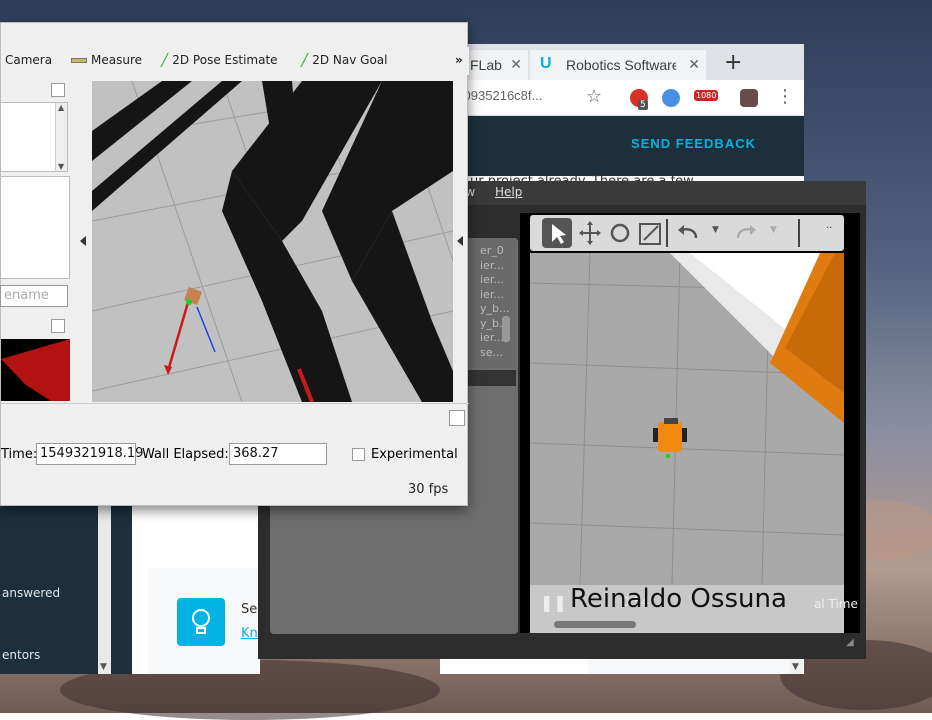 This screenshot has width=932, height=720. I want to click on gazebo-toolbar: ▼ ▼ ··, so click(687, 233).